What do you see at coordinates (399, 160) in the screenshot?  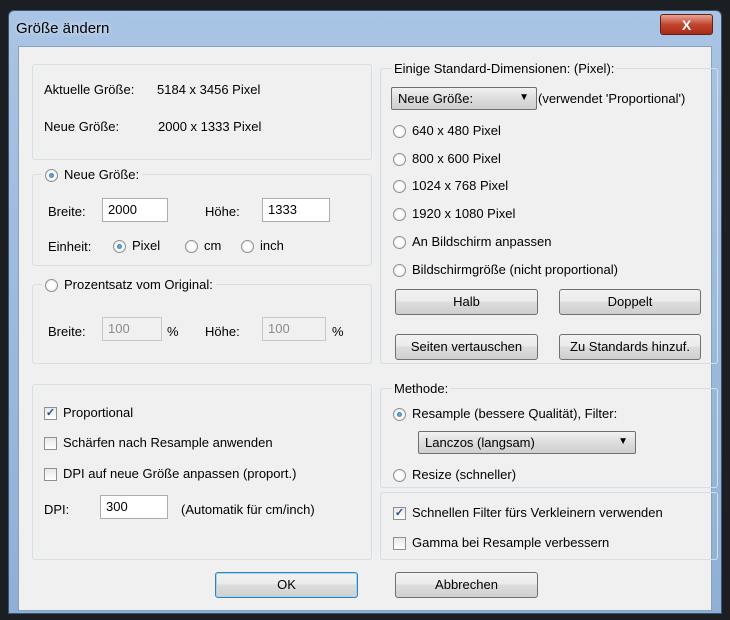 I see `preset-800-radio` at bounding box center [399, 160].